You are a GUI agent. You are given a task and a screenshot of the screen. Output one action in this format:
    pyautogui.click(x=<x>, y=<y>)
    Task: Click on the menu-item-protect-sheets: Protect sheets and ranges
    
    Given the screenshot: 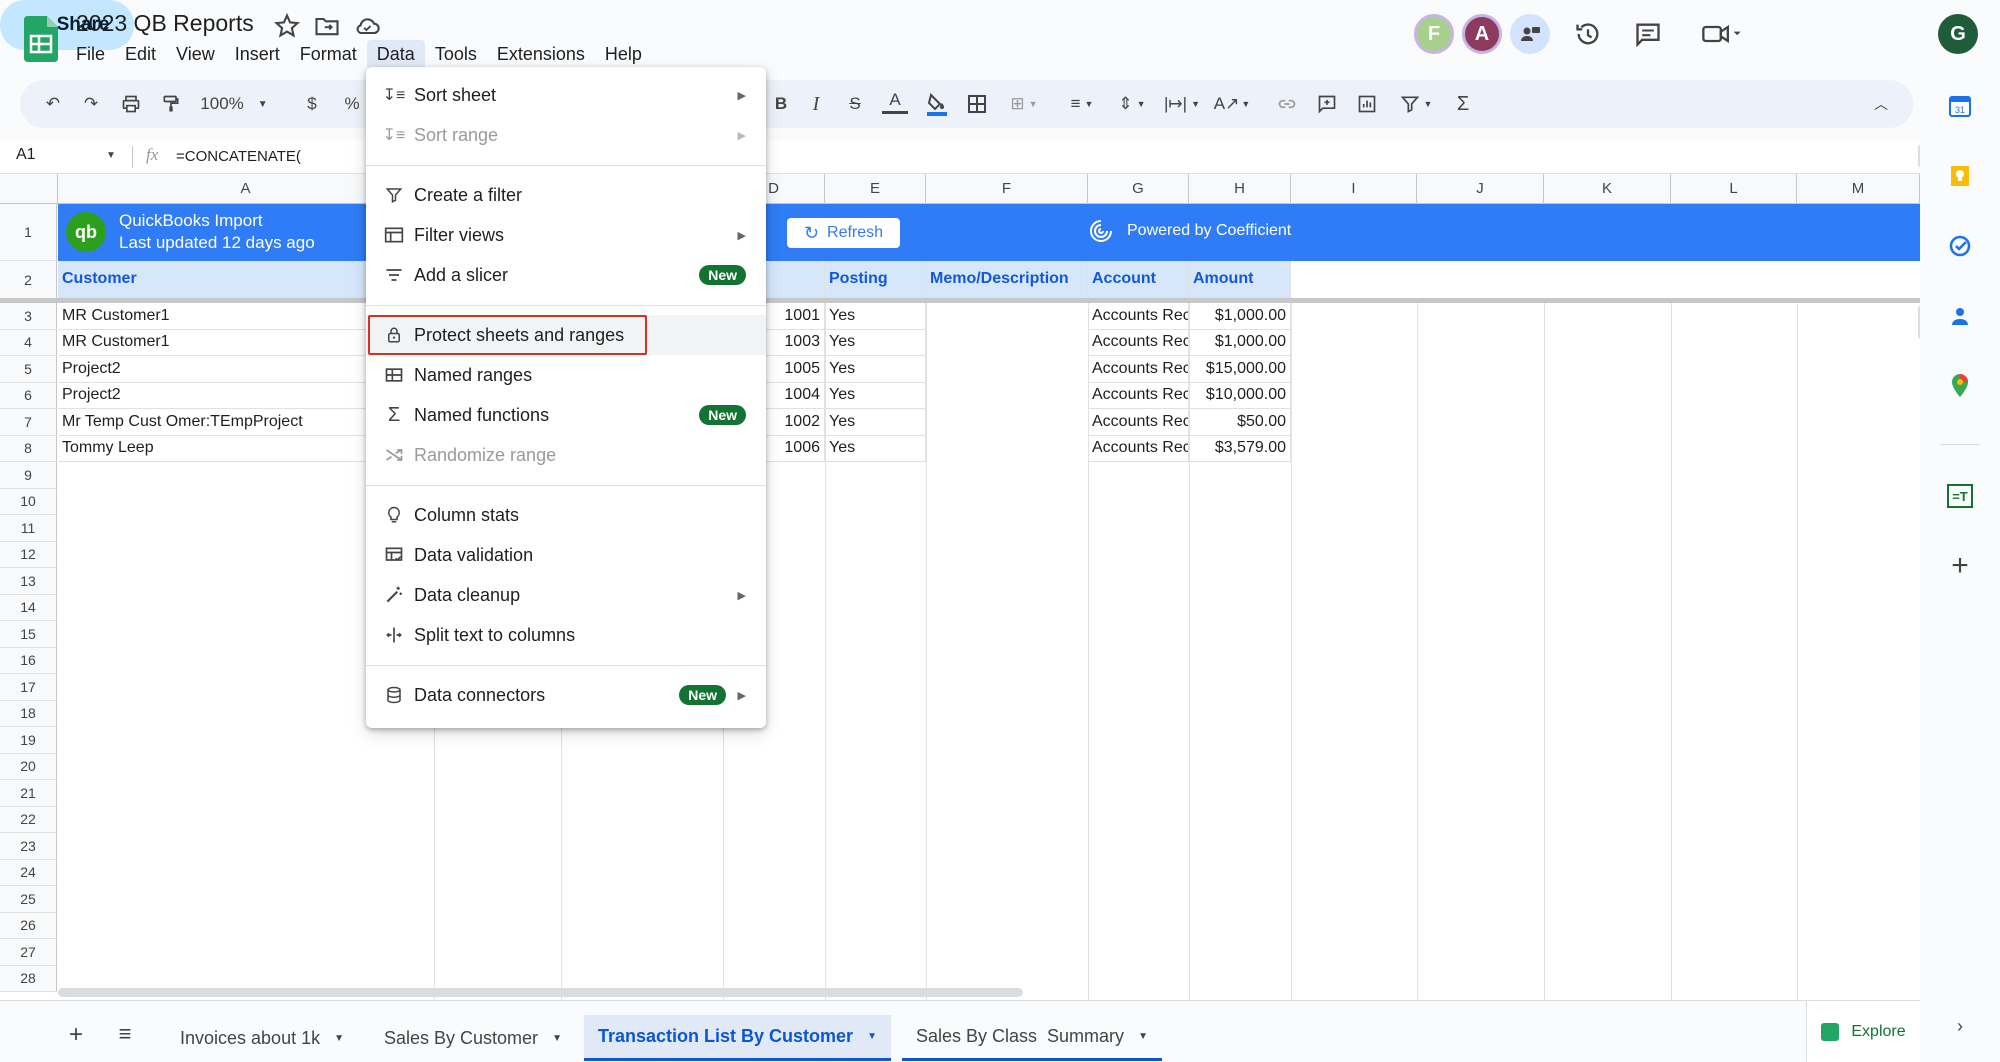 What is the action you would take?
    pyautogui.click(x=566, y=335)
    